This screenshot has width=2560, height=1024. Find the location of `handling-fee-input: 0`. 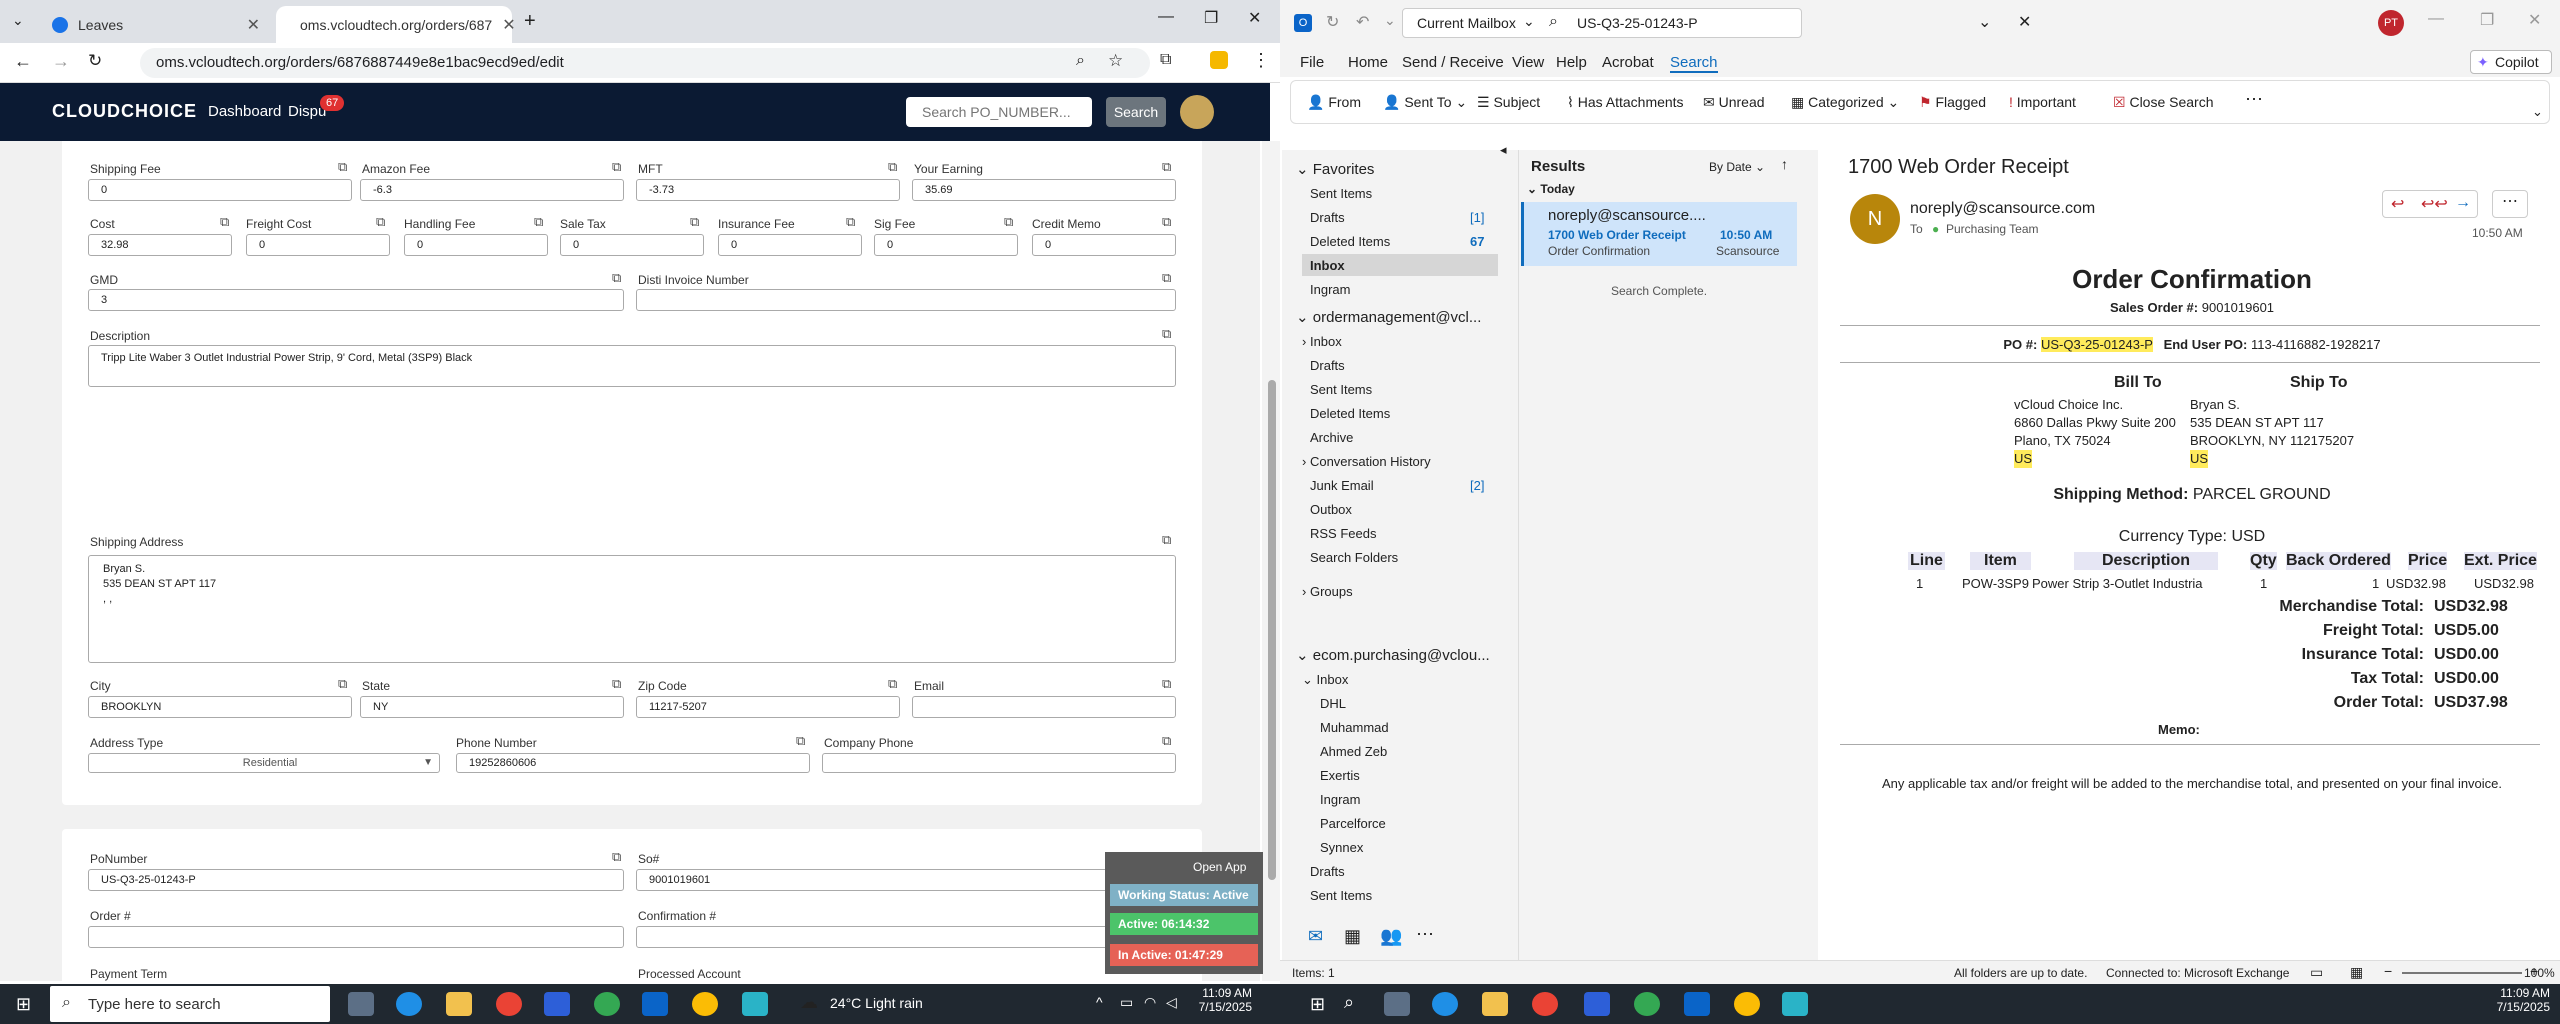

handling-fee-input: 0 is located at coordinates (476, 245).